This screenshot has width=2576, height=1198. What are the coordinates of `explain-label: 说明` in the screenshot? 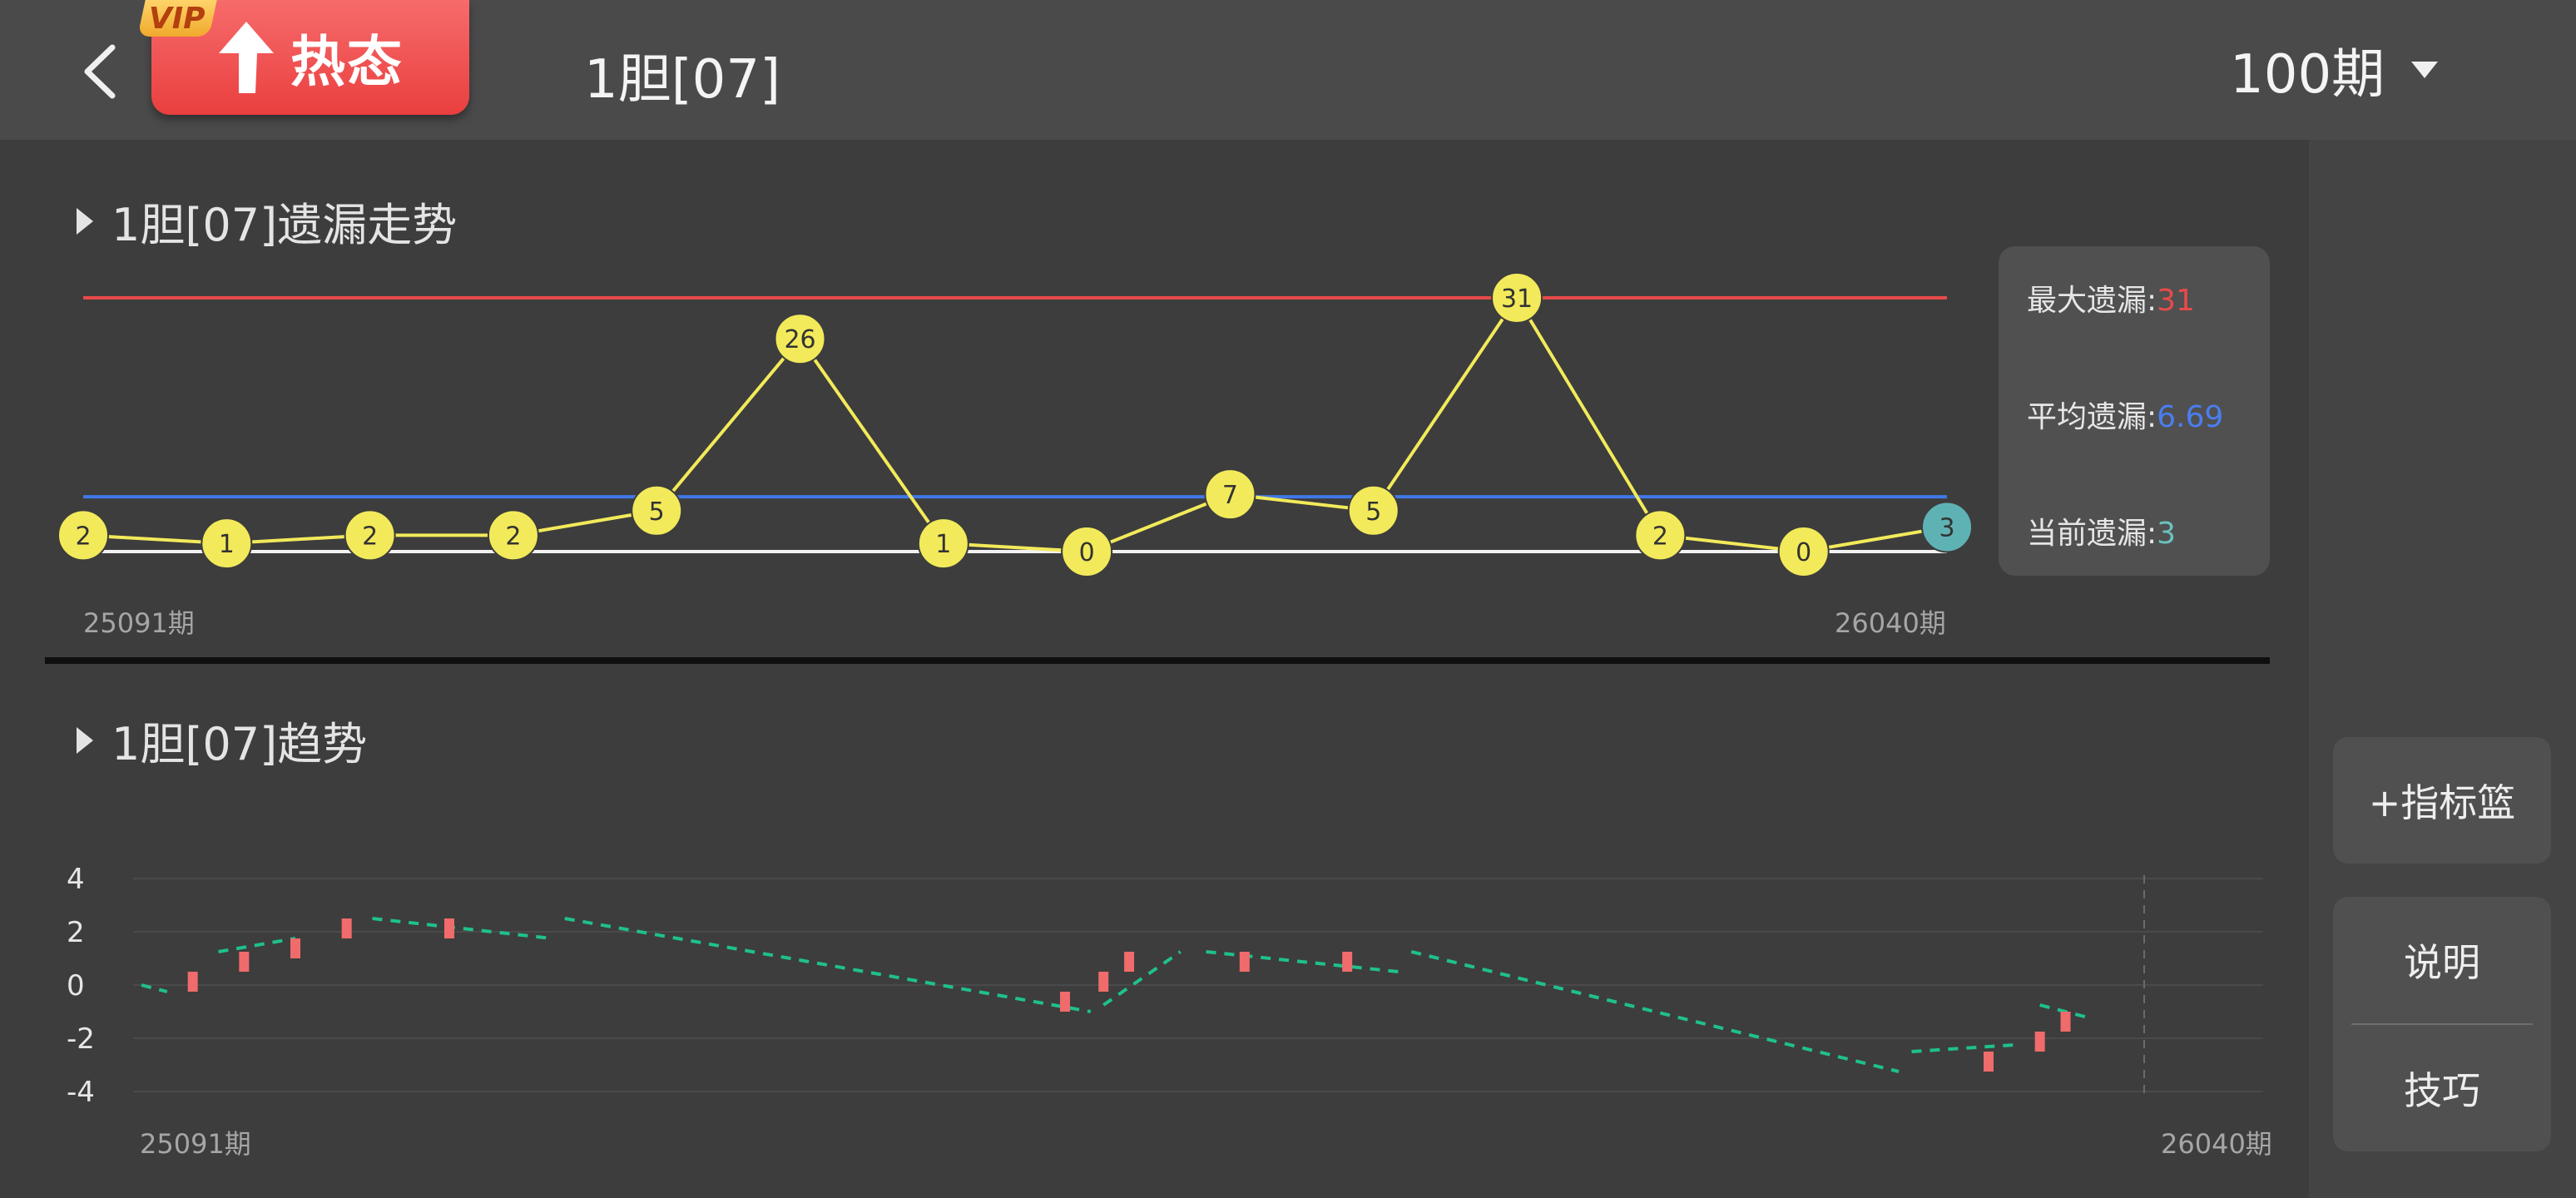 It's located at (2442, 963).